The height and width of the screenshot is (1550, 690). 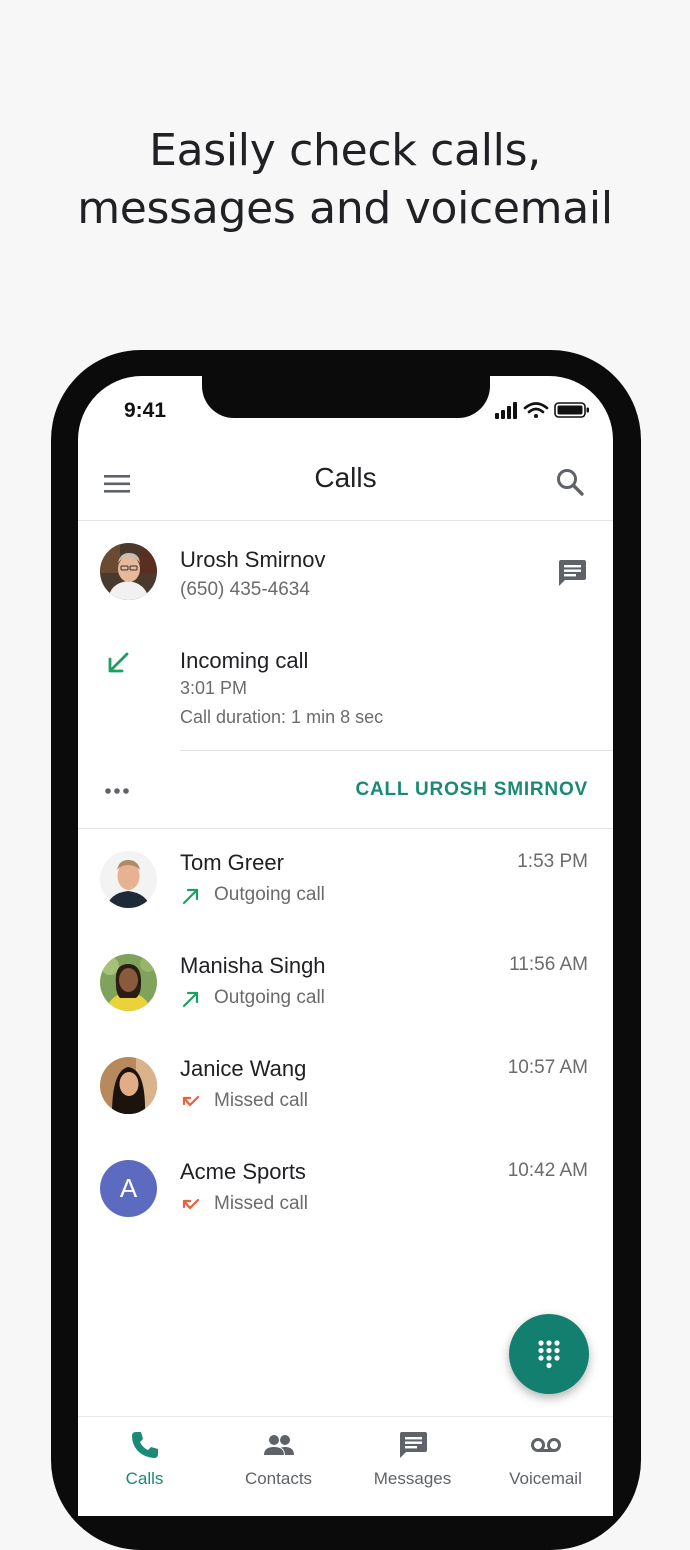 What do you see at coordinates (345, 150) in the screenshot?
I see `headline-line-1: Easily check calls,` at bounding box center [345, 150].